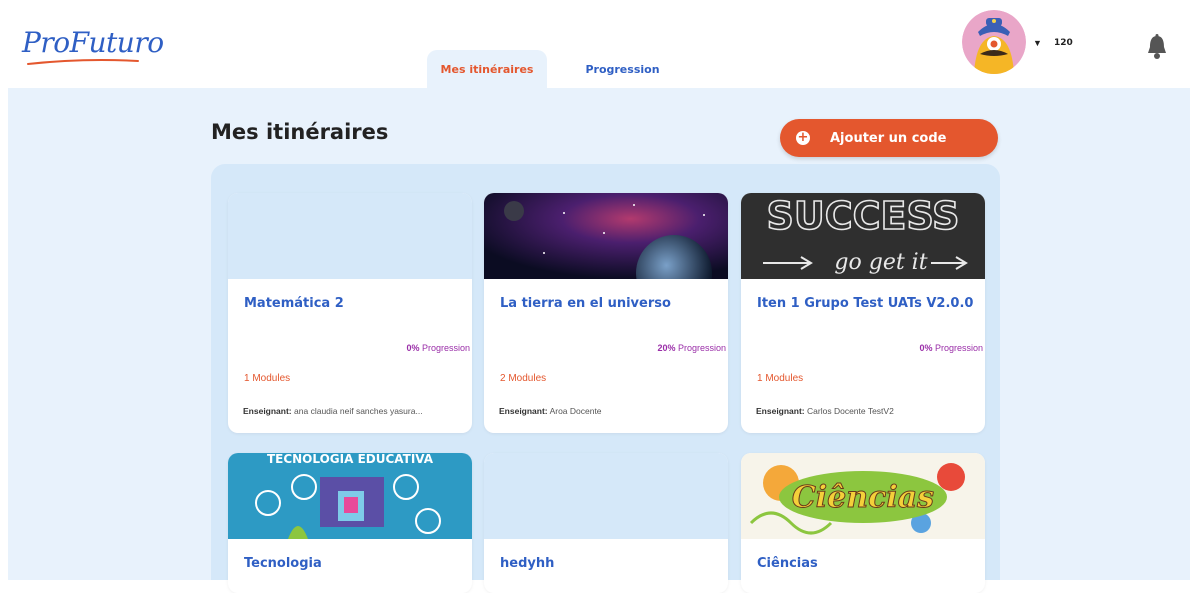 Image resolution: width=1190 pixels, height=593 pixels. I want to click on space-earth-image, so click(606, 236).